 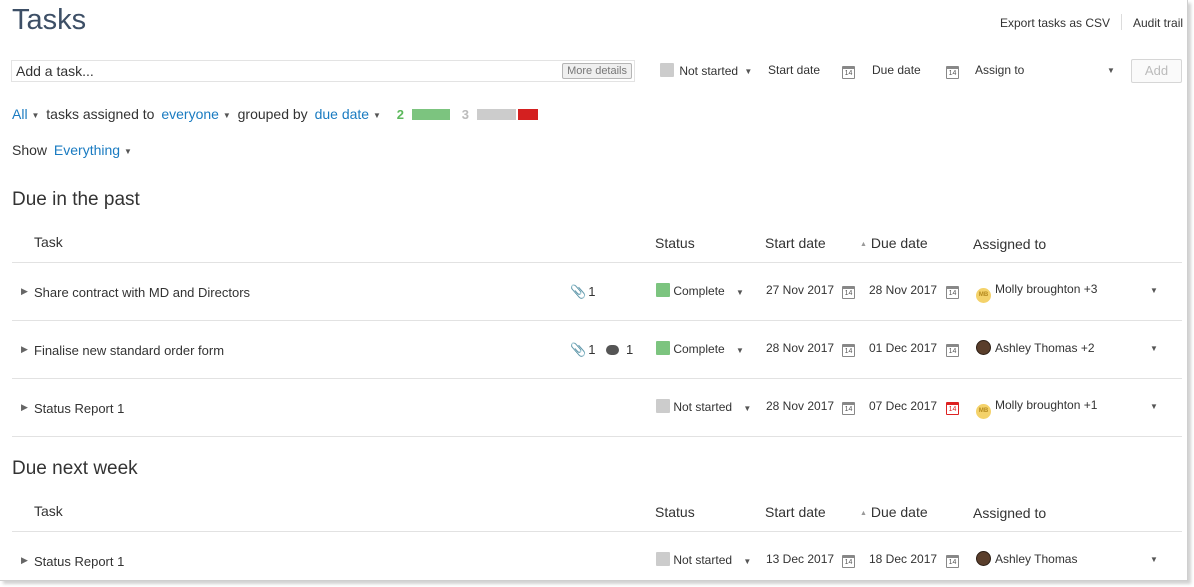 What do you see at coordinates (195, 114) in the screenshot?
I see `filter-assignee-dropdown: everyone ▼` at bounding box center [195, 114].